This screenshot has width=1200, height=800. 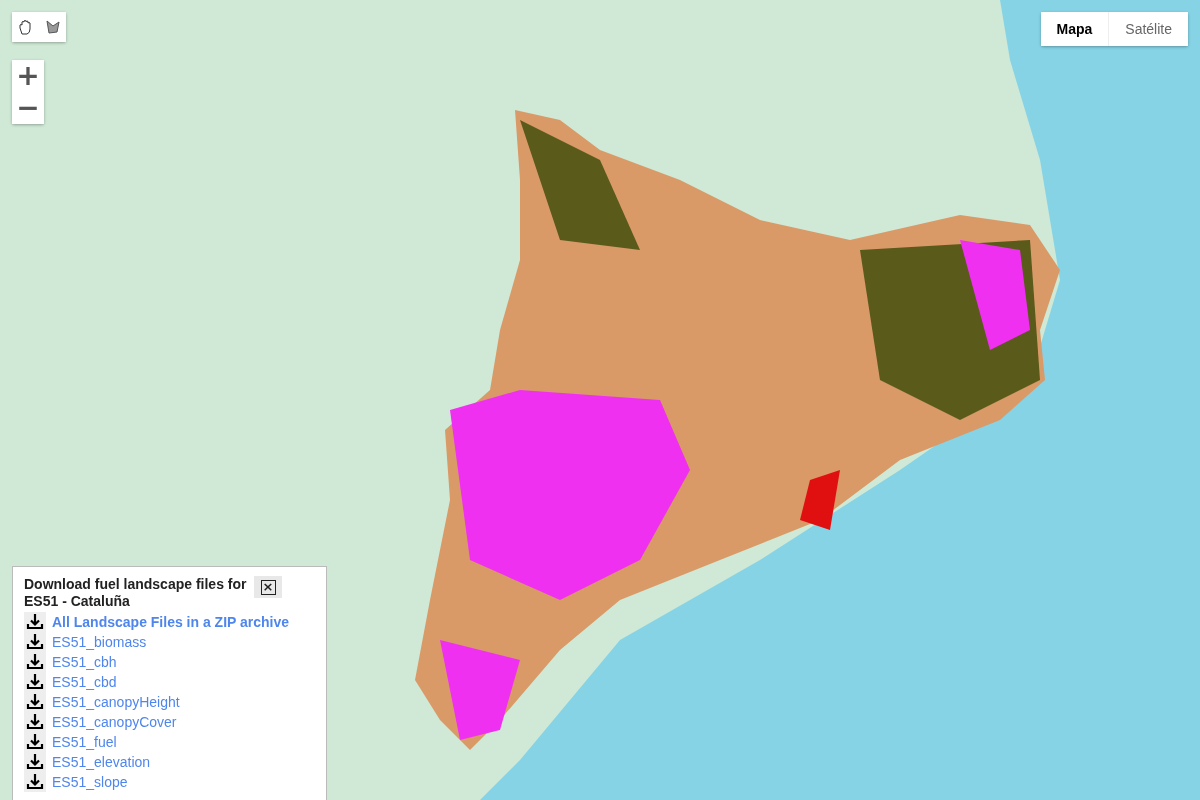 What do you see at coordinates (99, 642) in the screenshot?
I see `file-download-link: ES51_biomass` at bounding box center [99, 642].